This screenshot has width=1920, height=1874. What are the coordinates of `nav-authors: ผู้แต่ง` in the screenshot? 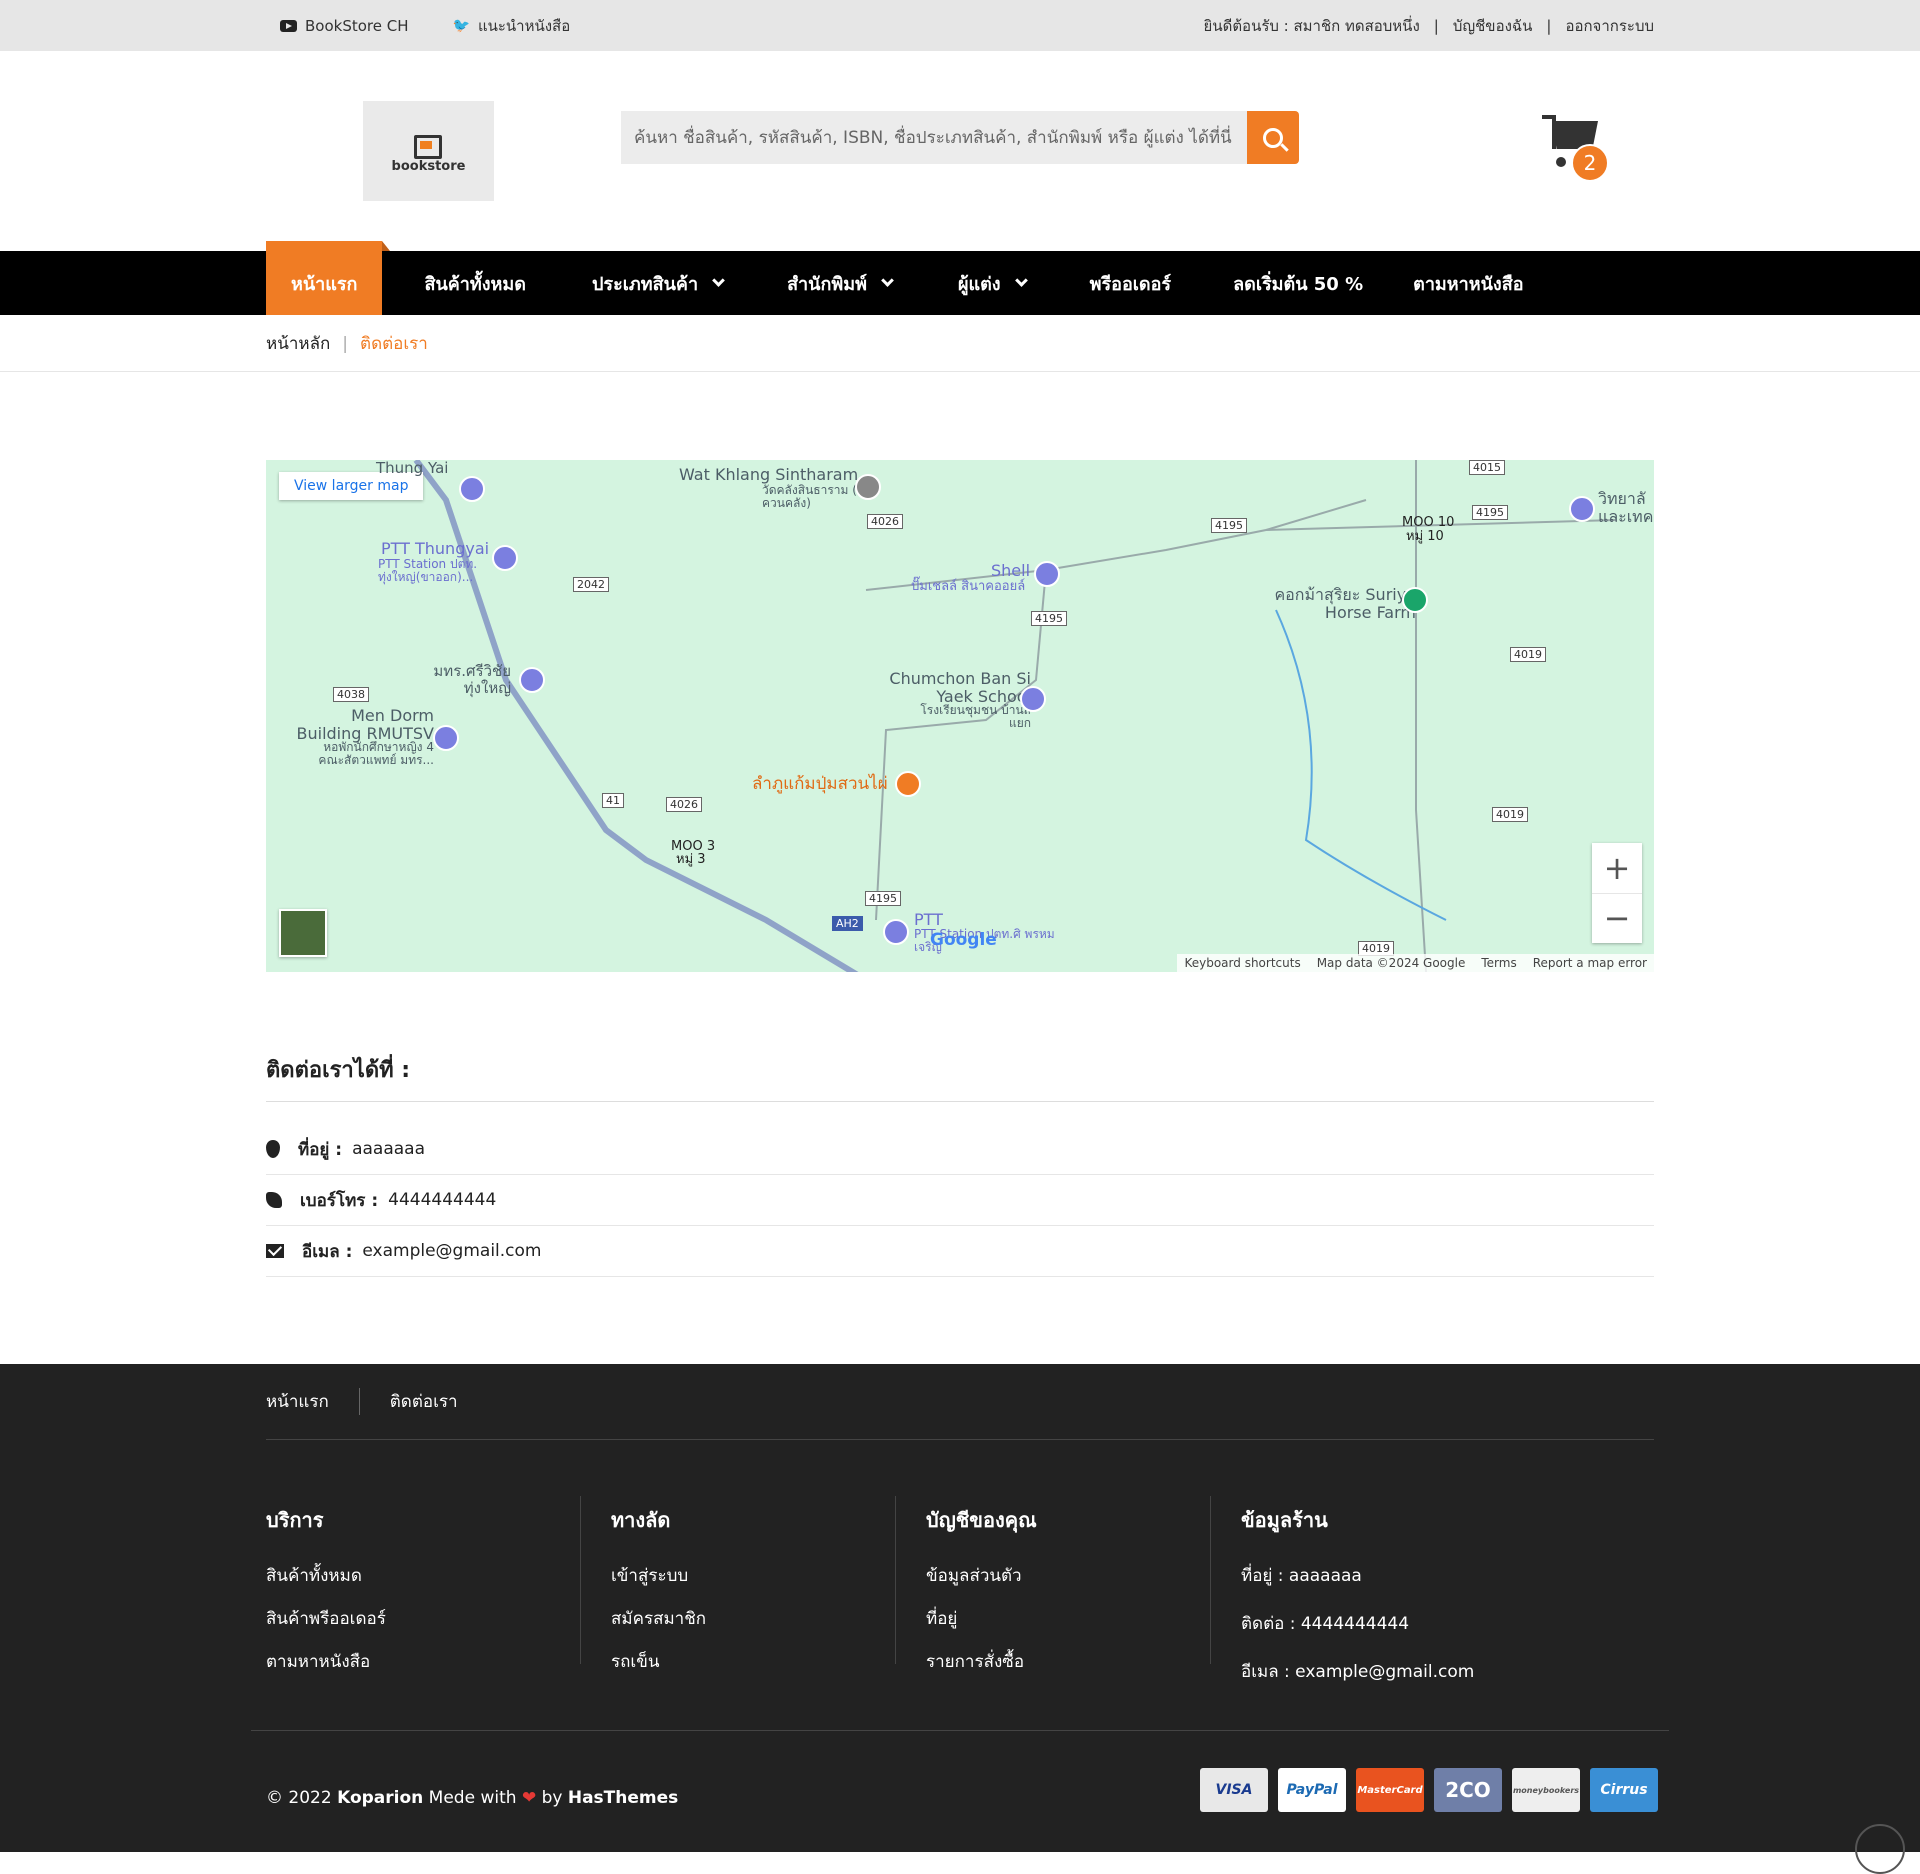 It's located at (993, 283).